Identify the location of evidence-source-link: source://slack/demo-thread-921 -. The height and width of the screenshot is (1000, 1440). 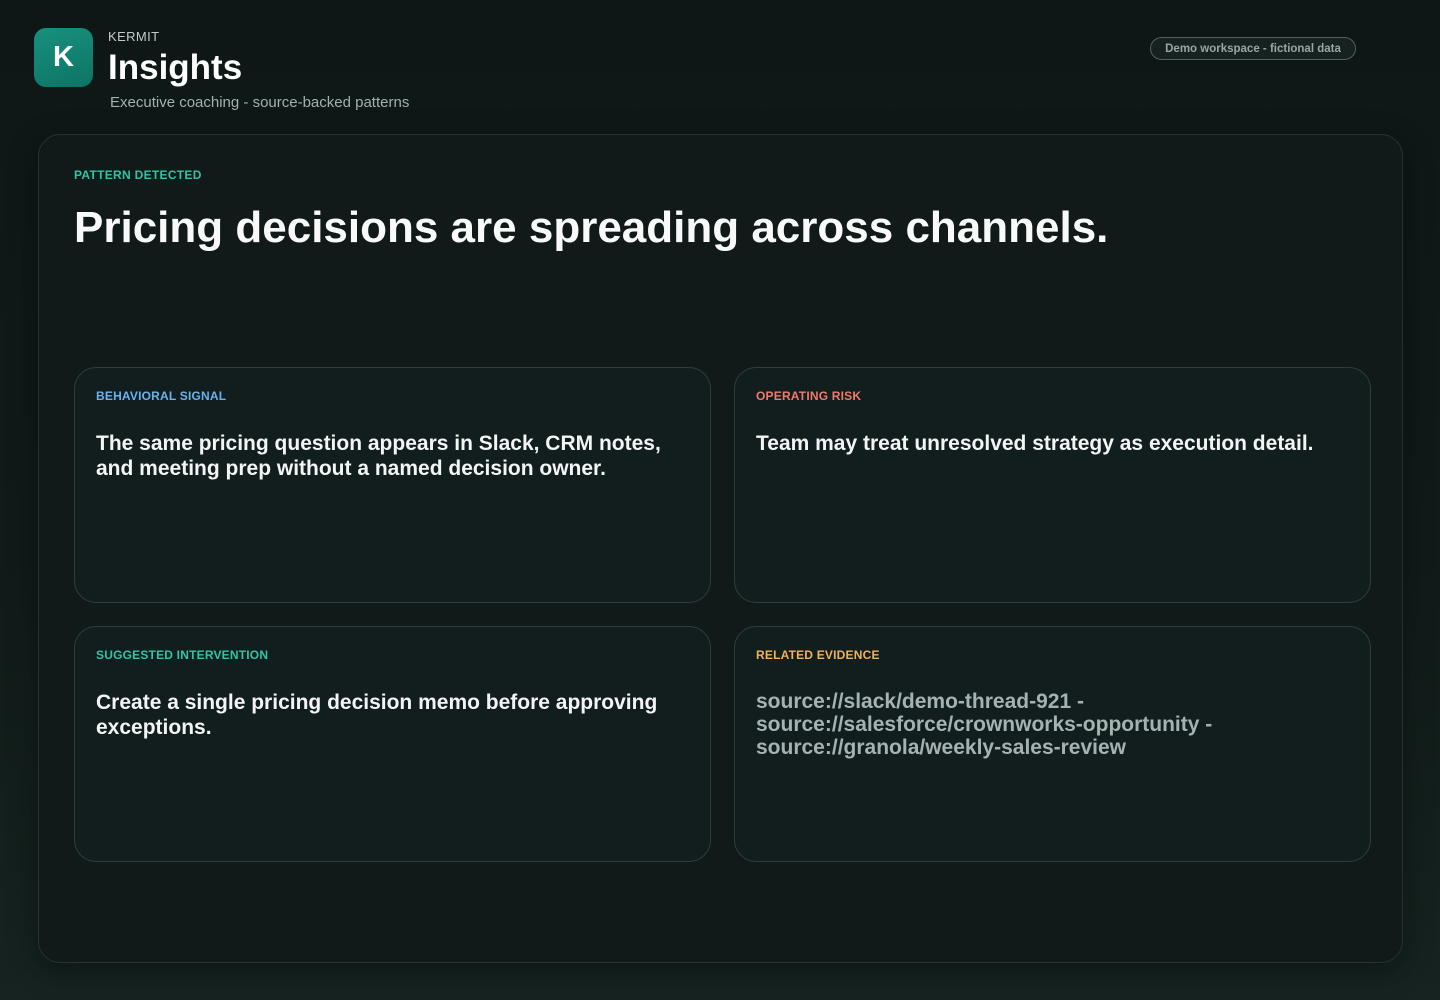
(1036, 701).